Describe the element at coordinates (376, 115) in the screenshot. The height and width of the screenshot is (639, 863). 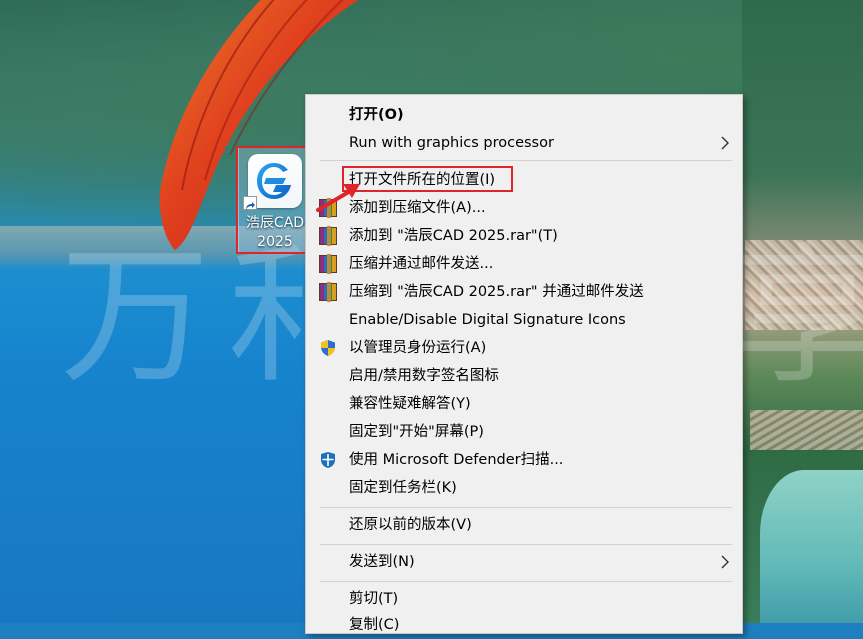
I see `menu-item-label: 打开(O)` at that location.